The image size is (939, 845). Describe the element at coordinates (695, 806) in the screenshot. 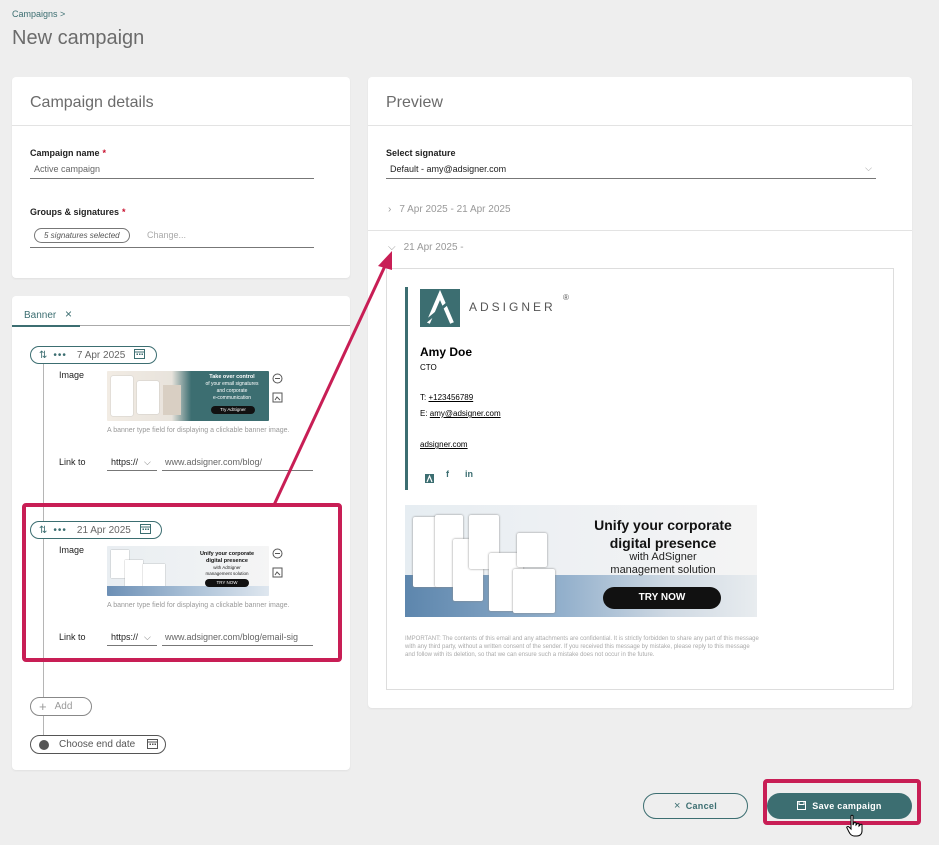

I see `cancel-button: × Cancel` at that location.